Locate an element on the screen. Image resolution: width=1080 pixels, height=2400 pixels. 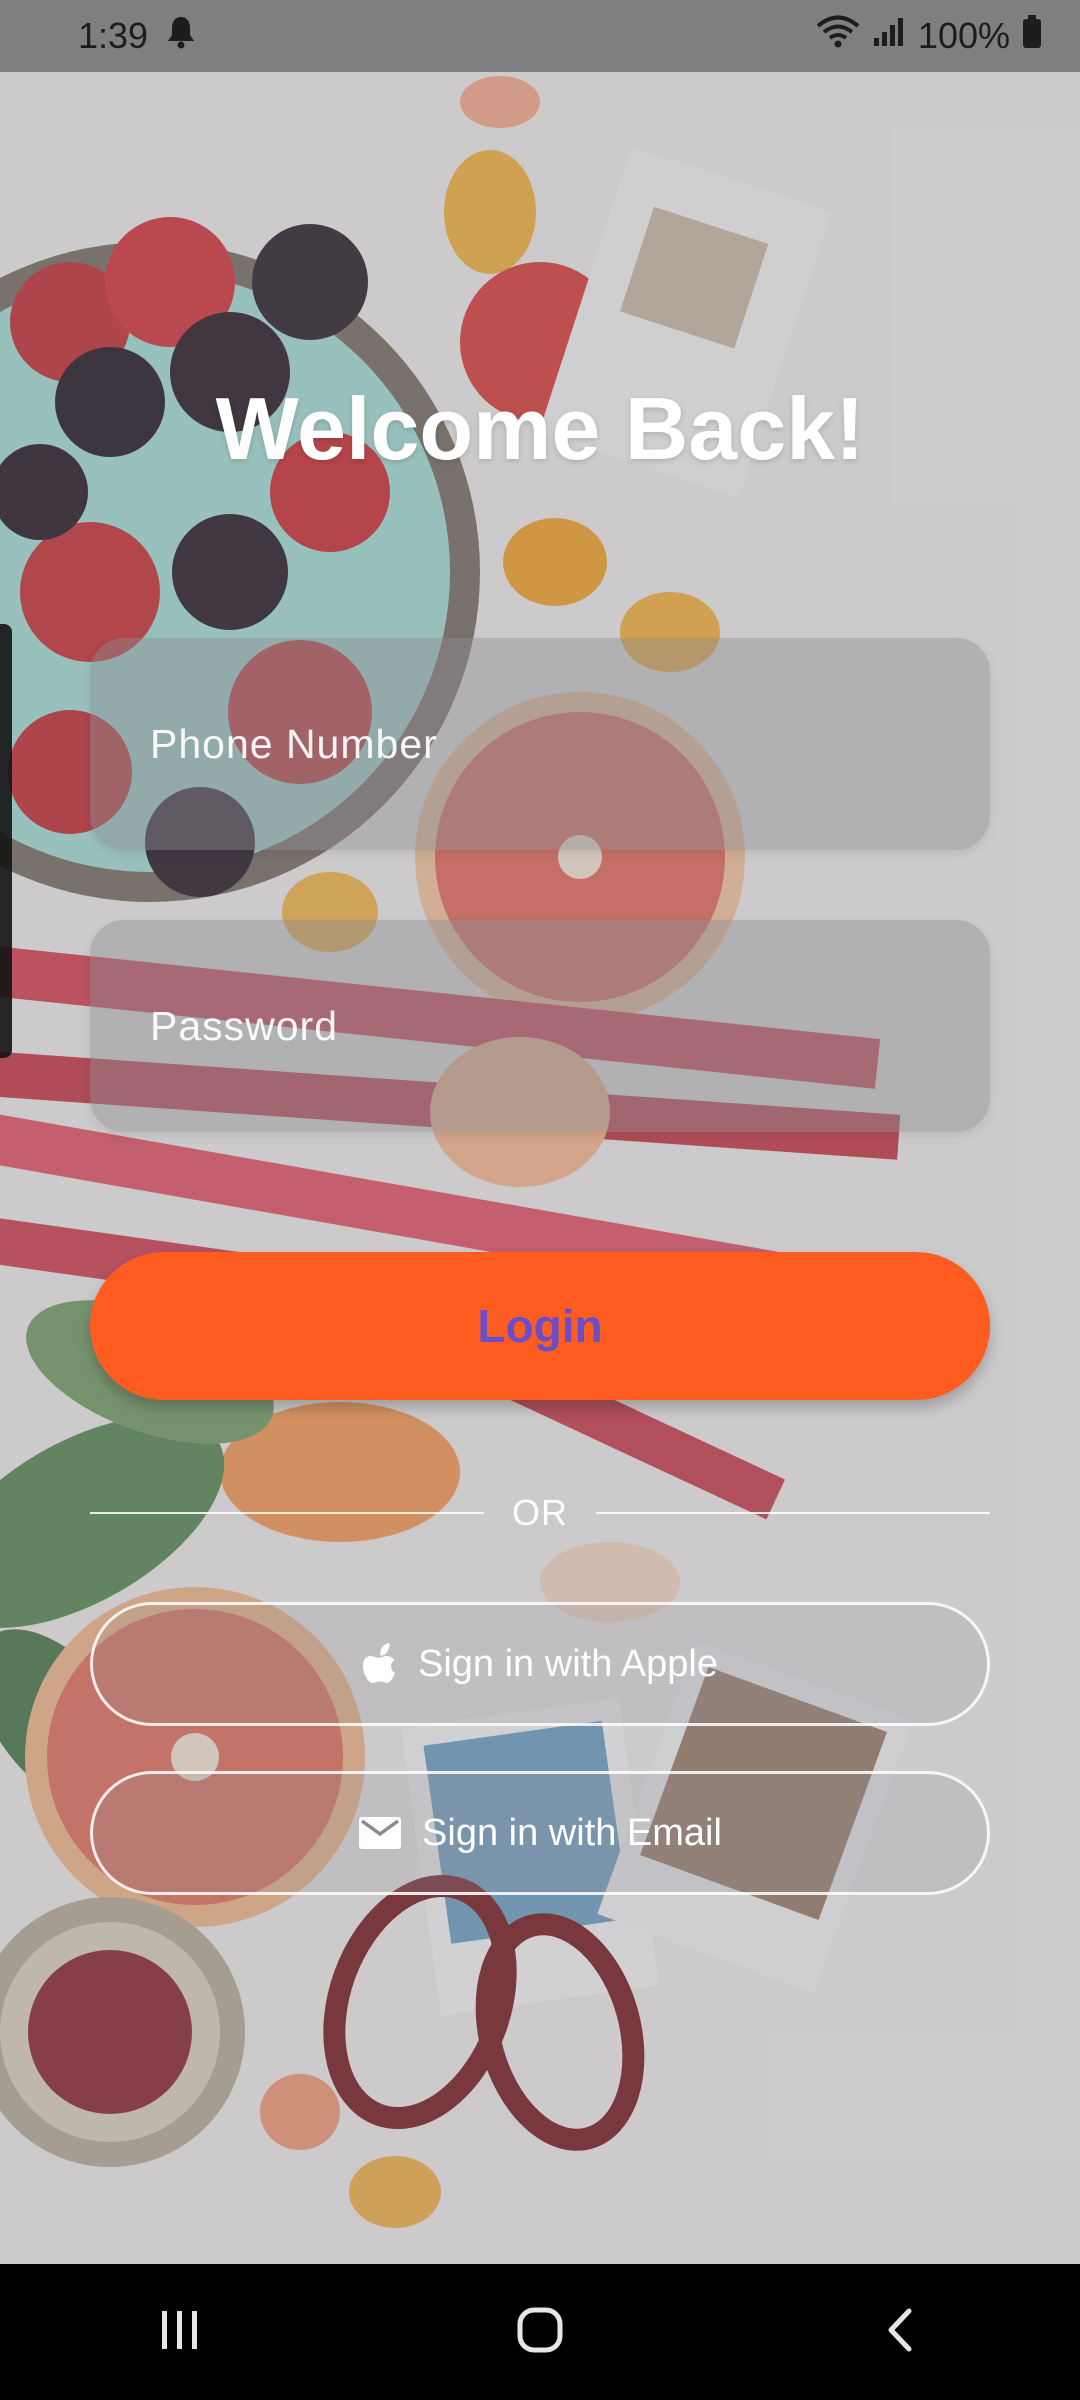
page-title: Welcome Back! is located at coordinates (540, 428).